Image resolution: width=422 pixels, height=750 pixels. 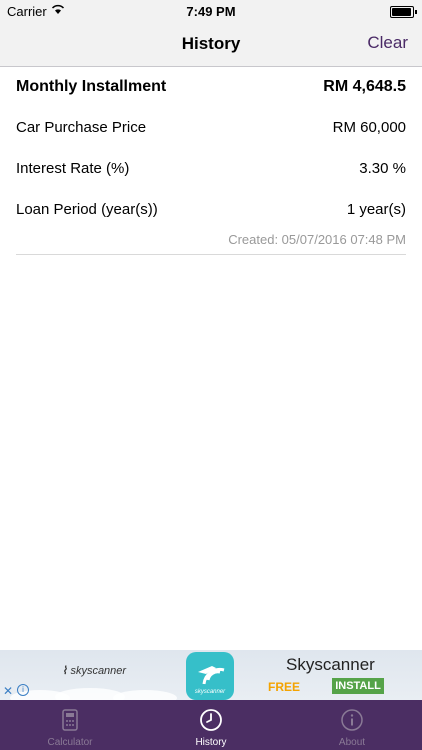 What do you see at coordinates (91, 86) in the screenshot?
I see `monthly-installment-label: Monthly Installment` at bounding box center [91, 86].